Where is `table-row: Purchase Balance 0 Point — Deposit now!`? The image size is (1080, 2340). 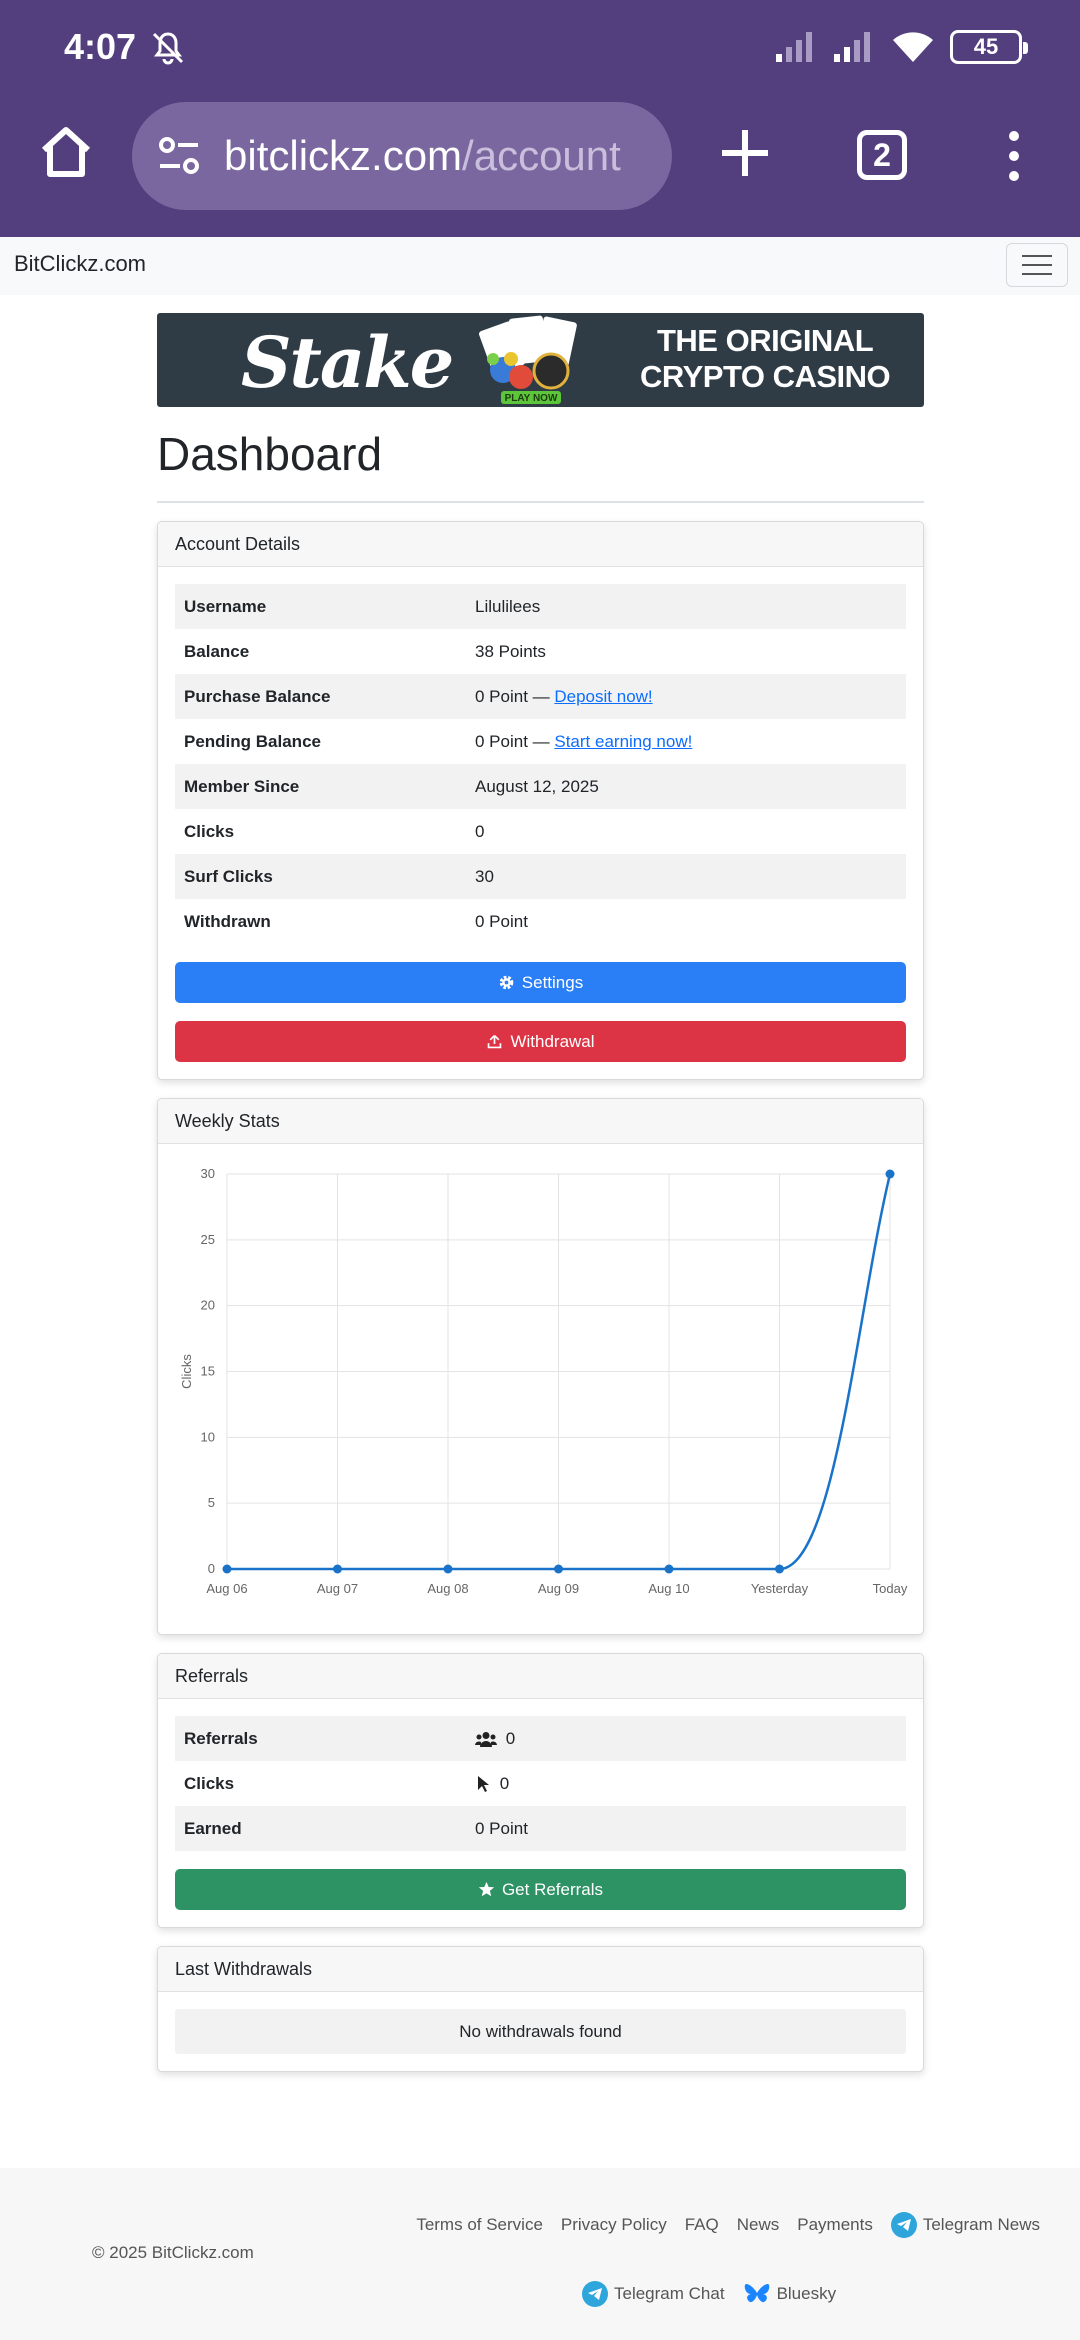 table-row: Purchase Balance 0 Point — Deposit now! is located at coordinates (540, 696).